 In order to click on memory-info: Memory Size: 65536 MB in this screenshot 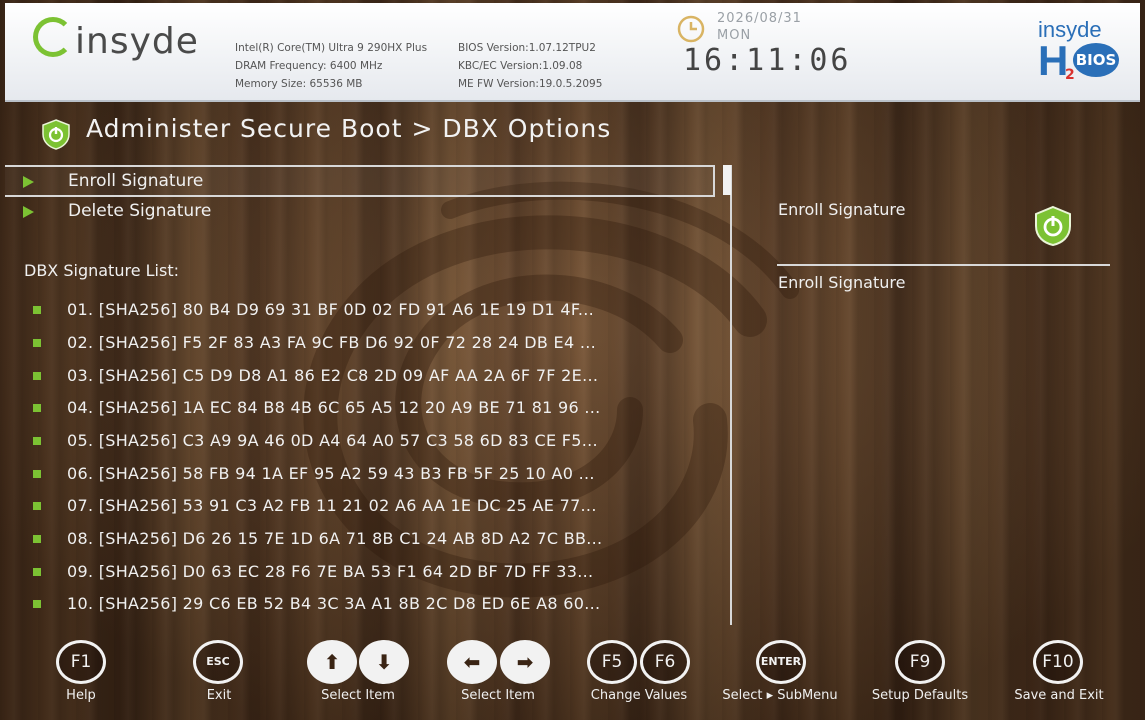, I will do `click(299, 84)`.